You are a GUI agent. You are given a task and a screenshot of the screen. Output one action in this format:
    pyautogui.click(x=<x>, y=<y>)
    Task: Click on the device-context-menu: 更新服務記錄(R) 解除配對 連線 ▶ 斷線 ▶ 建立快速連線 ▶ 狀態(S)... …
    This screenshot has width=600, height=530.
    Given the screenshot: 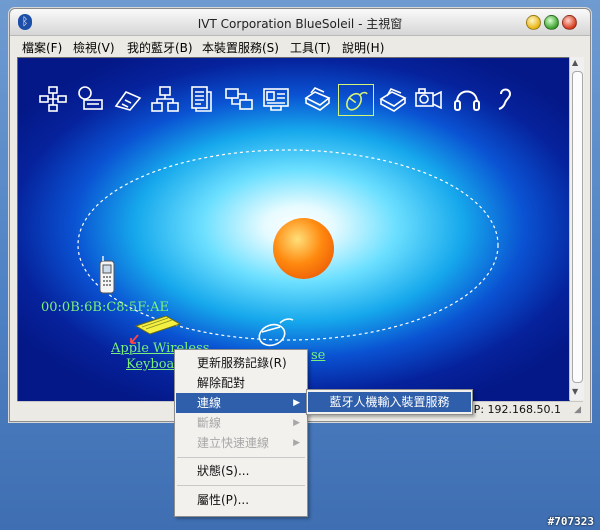 What is the action you would take?
    pyautogui.click(x=241, y=433)
    